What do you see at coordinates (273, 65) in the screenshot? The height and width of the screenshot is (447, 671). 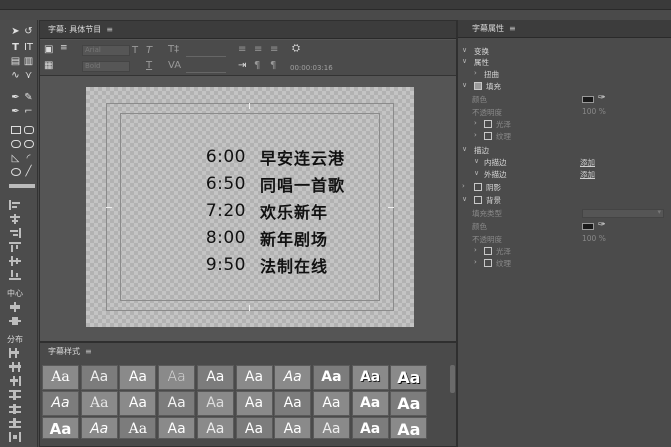 I see `paragraph-icon: ¶` at bounding box center [273, 65].